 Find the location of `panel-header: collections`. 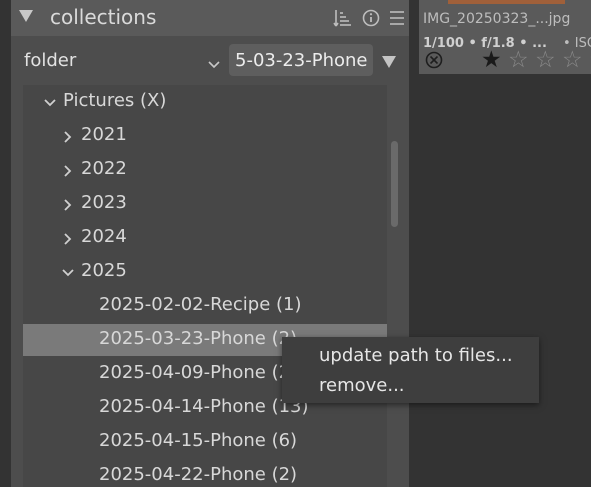

panel-header: collections is located at coordinates (210, 18).